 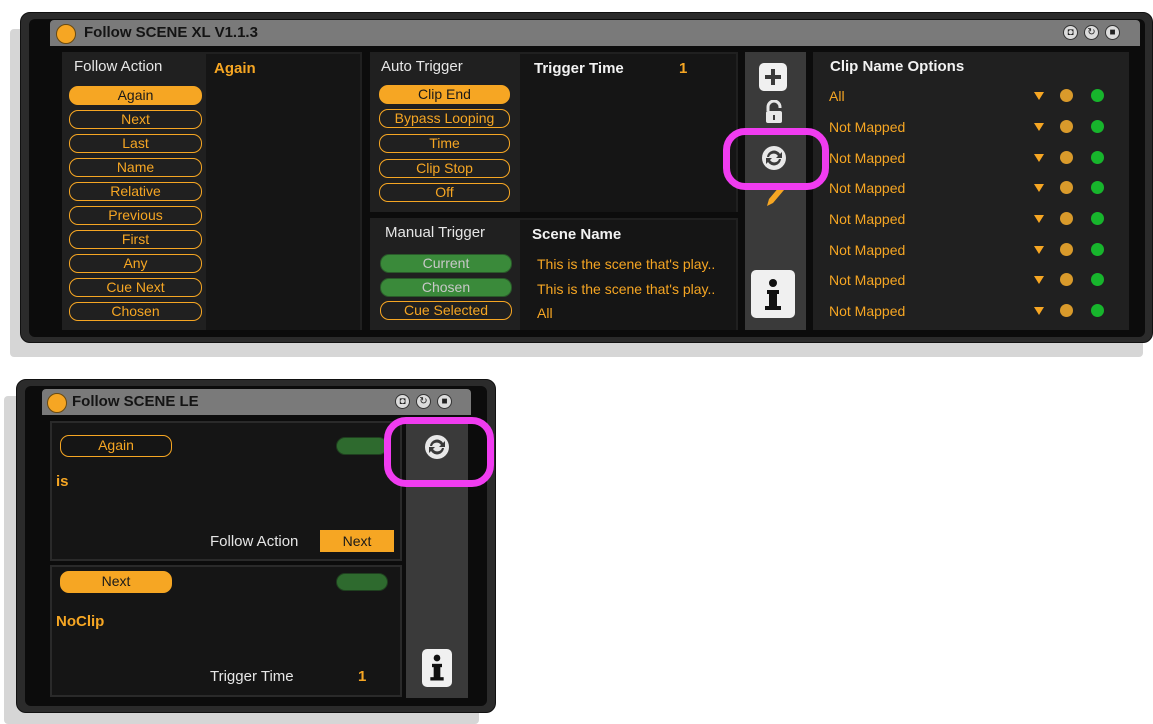 What do you see at coordinates (226, 631) in the screenshot?
I see `le-section-2: Next NoClip Trigger Time 1` at bounding box center [226, 631].